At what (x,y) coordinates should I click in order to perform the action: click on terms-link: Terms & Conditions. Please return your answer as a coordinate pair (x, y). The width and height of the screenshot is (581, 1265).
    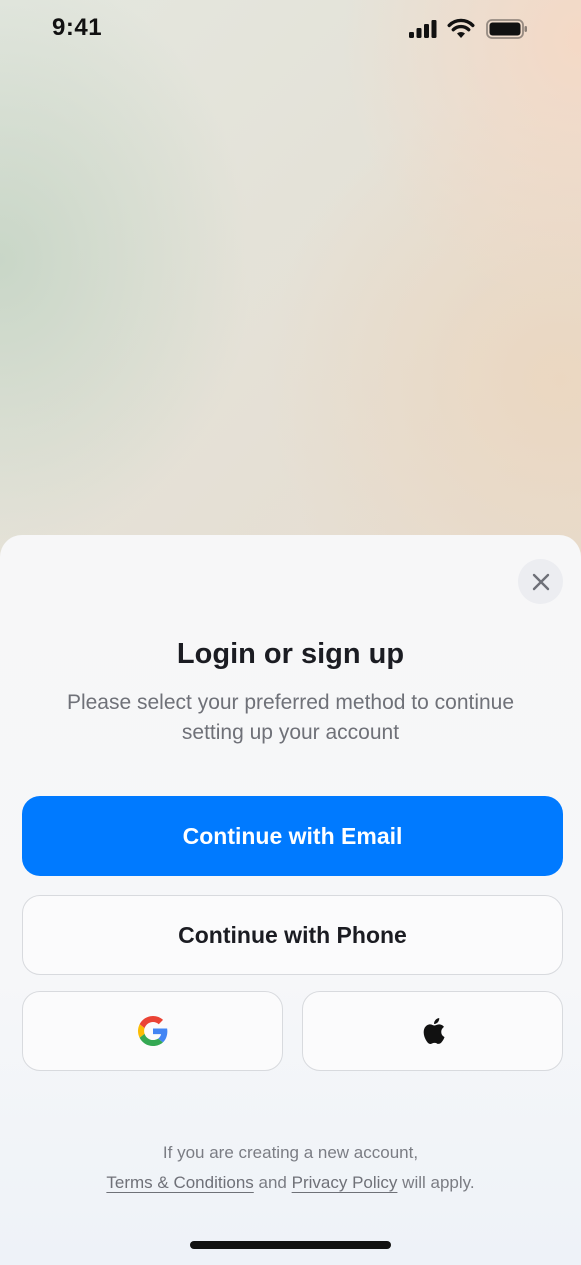
    Looking at the image, I should click on (179, 1182).